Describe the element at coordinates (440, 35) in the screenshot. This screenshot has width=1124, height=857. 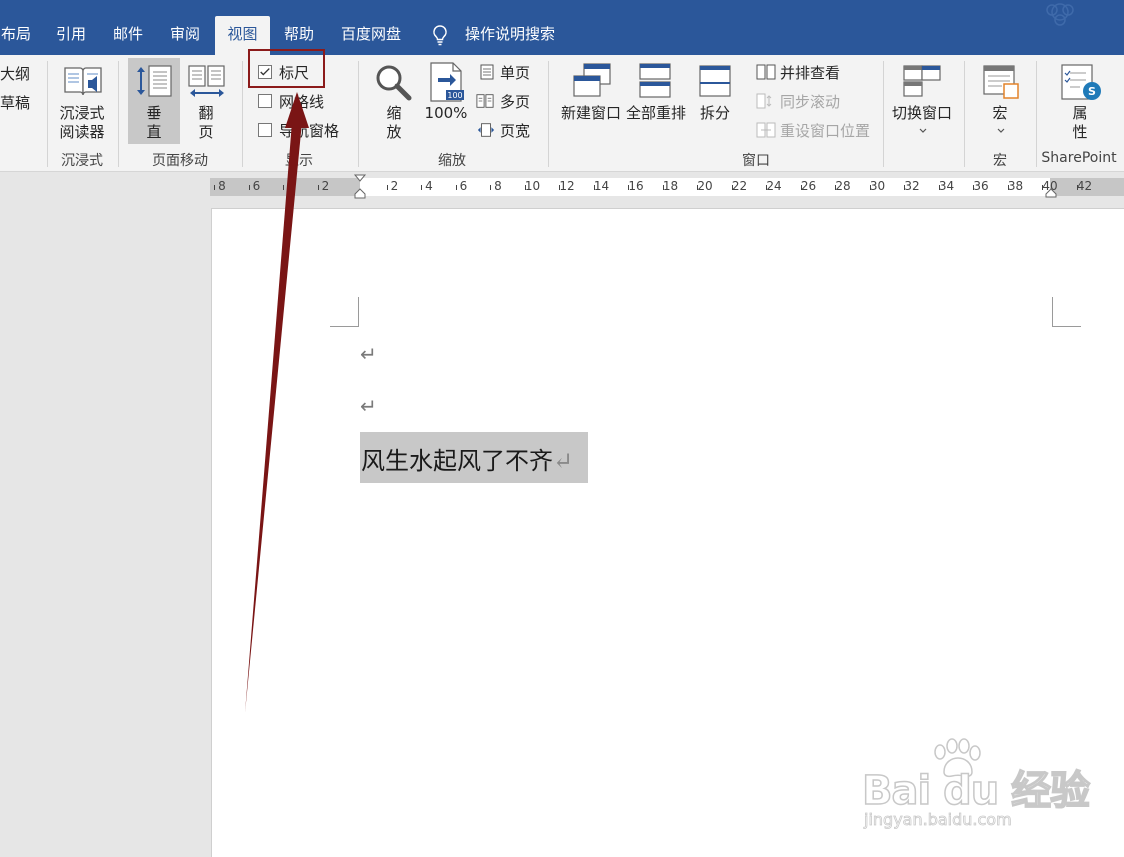
I see `lightbulb-icon` at that location.